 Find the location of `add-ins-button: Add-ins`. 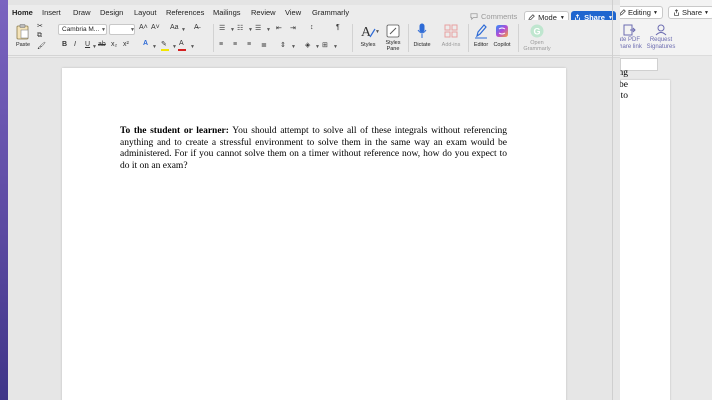

add-ins-button: Add-ins is located at coordinates (451, 38).